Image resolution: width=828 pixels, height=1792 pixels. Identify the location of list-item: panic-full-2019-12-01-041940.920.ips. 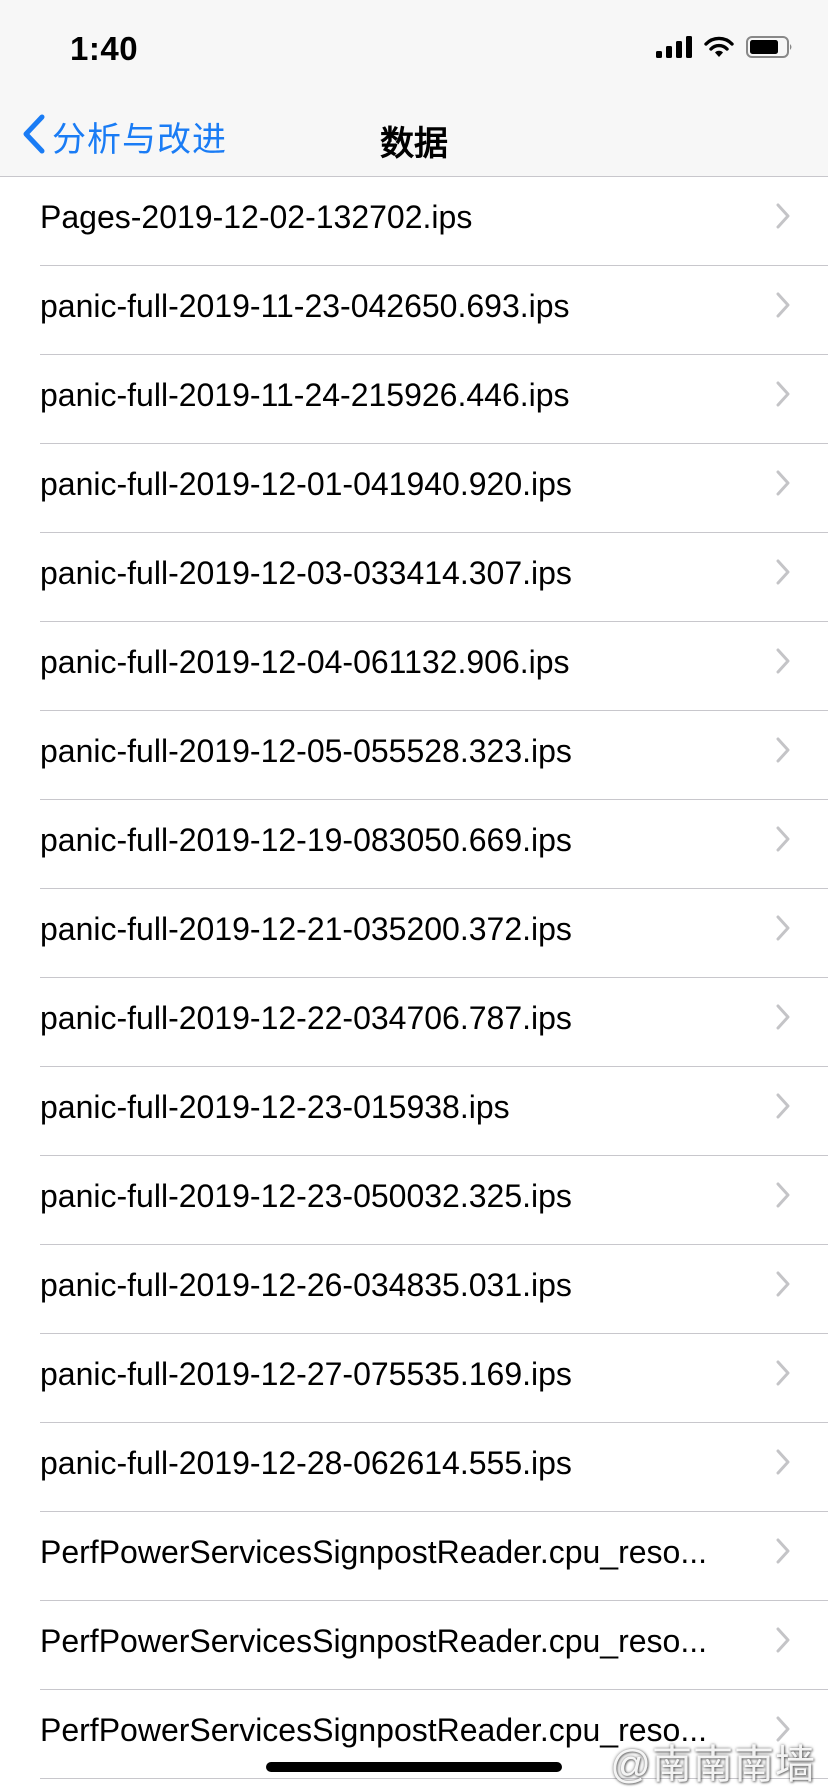
(414, 488).